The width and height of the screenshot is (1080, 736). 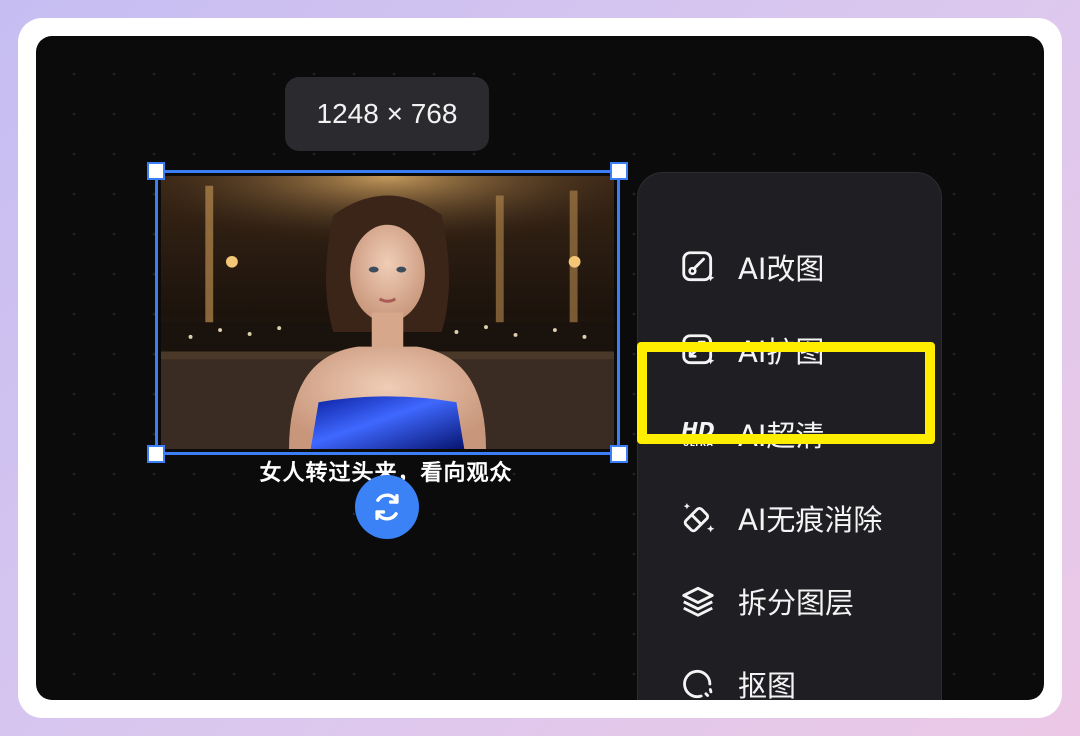 I want to click on resize-handle-top-right, so click(x=619, y=171).